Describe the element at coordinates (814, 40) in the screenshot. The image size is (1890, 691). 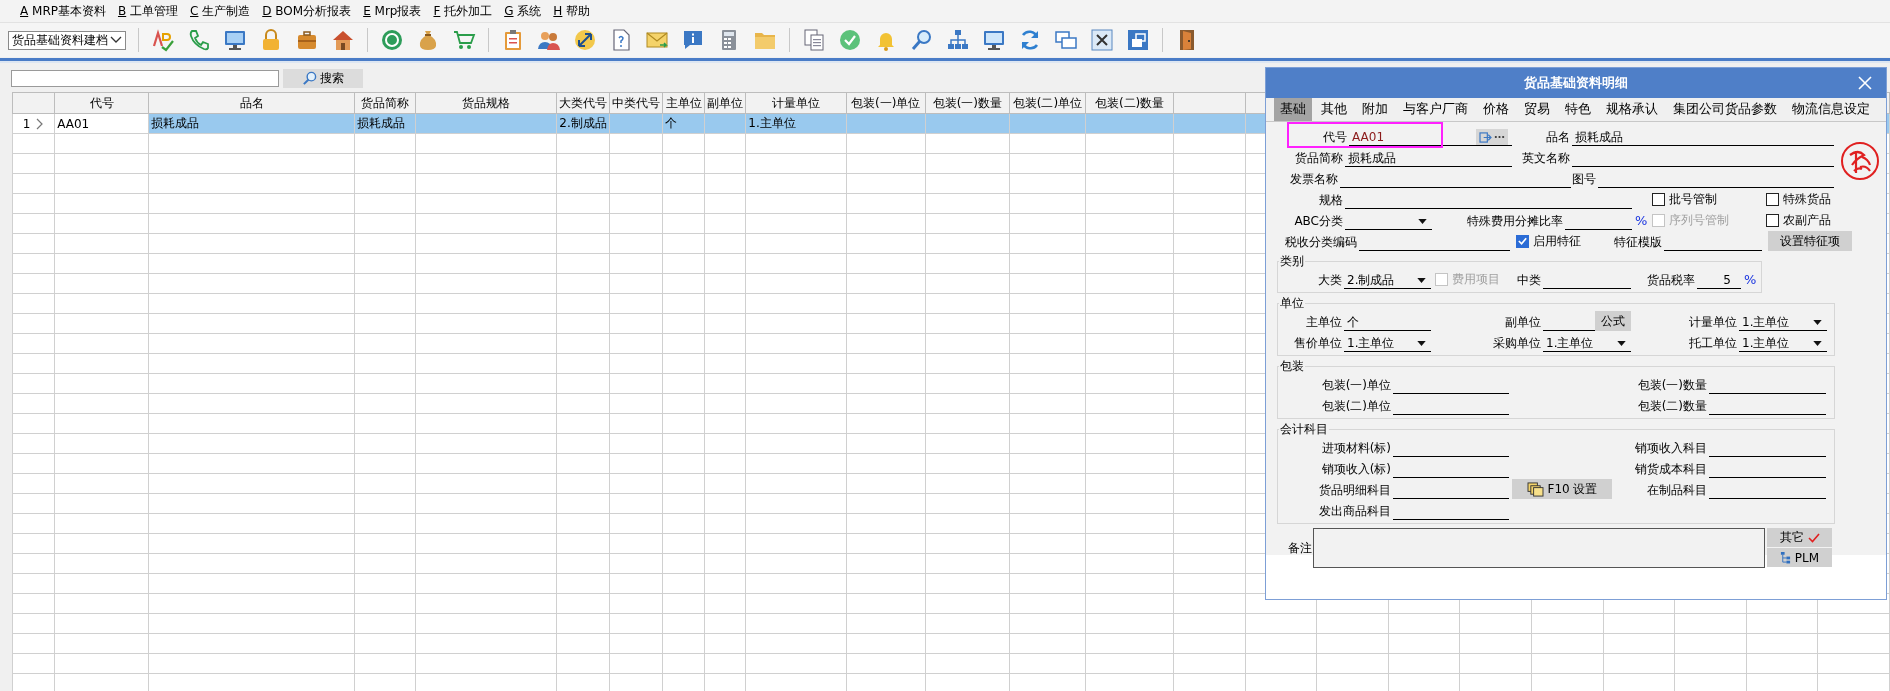
I see `copy-icon` at that location.